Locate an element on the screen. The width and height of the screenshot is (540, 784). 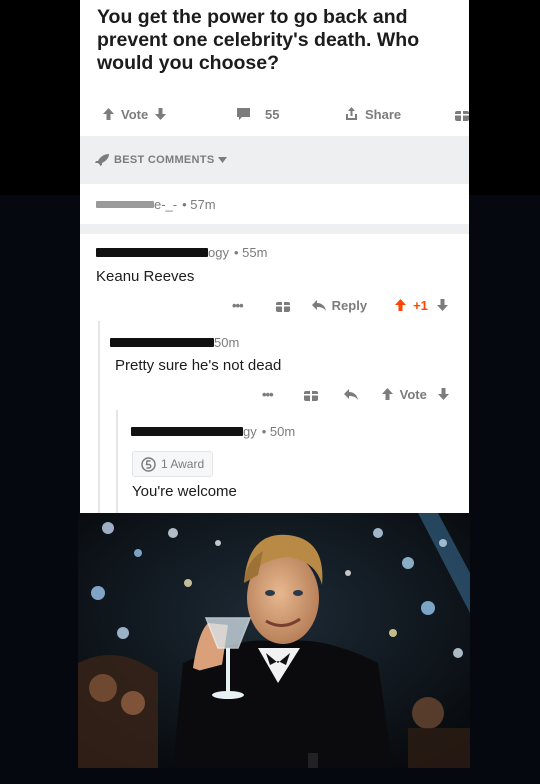
award-label: 1 Award is located at coordinates (183, 464).